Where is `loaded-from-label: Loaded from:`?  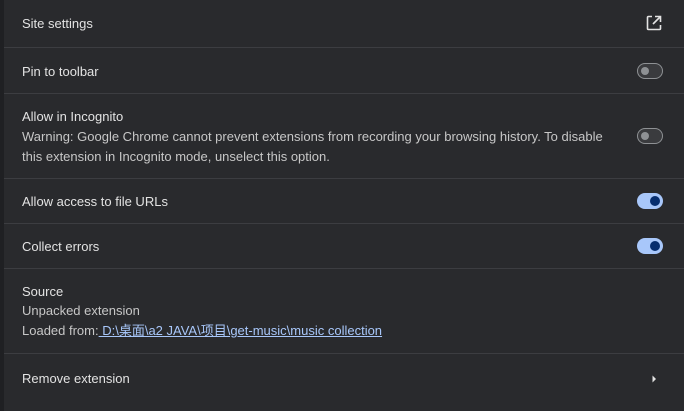 loaded-from-label: Loaded from: is located at coordinates (60, 330).